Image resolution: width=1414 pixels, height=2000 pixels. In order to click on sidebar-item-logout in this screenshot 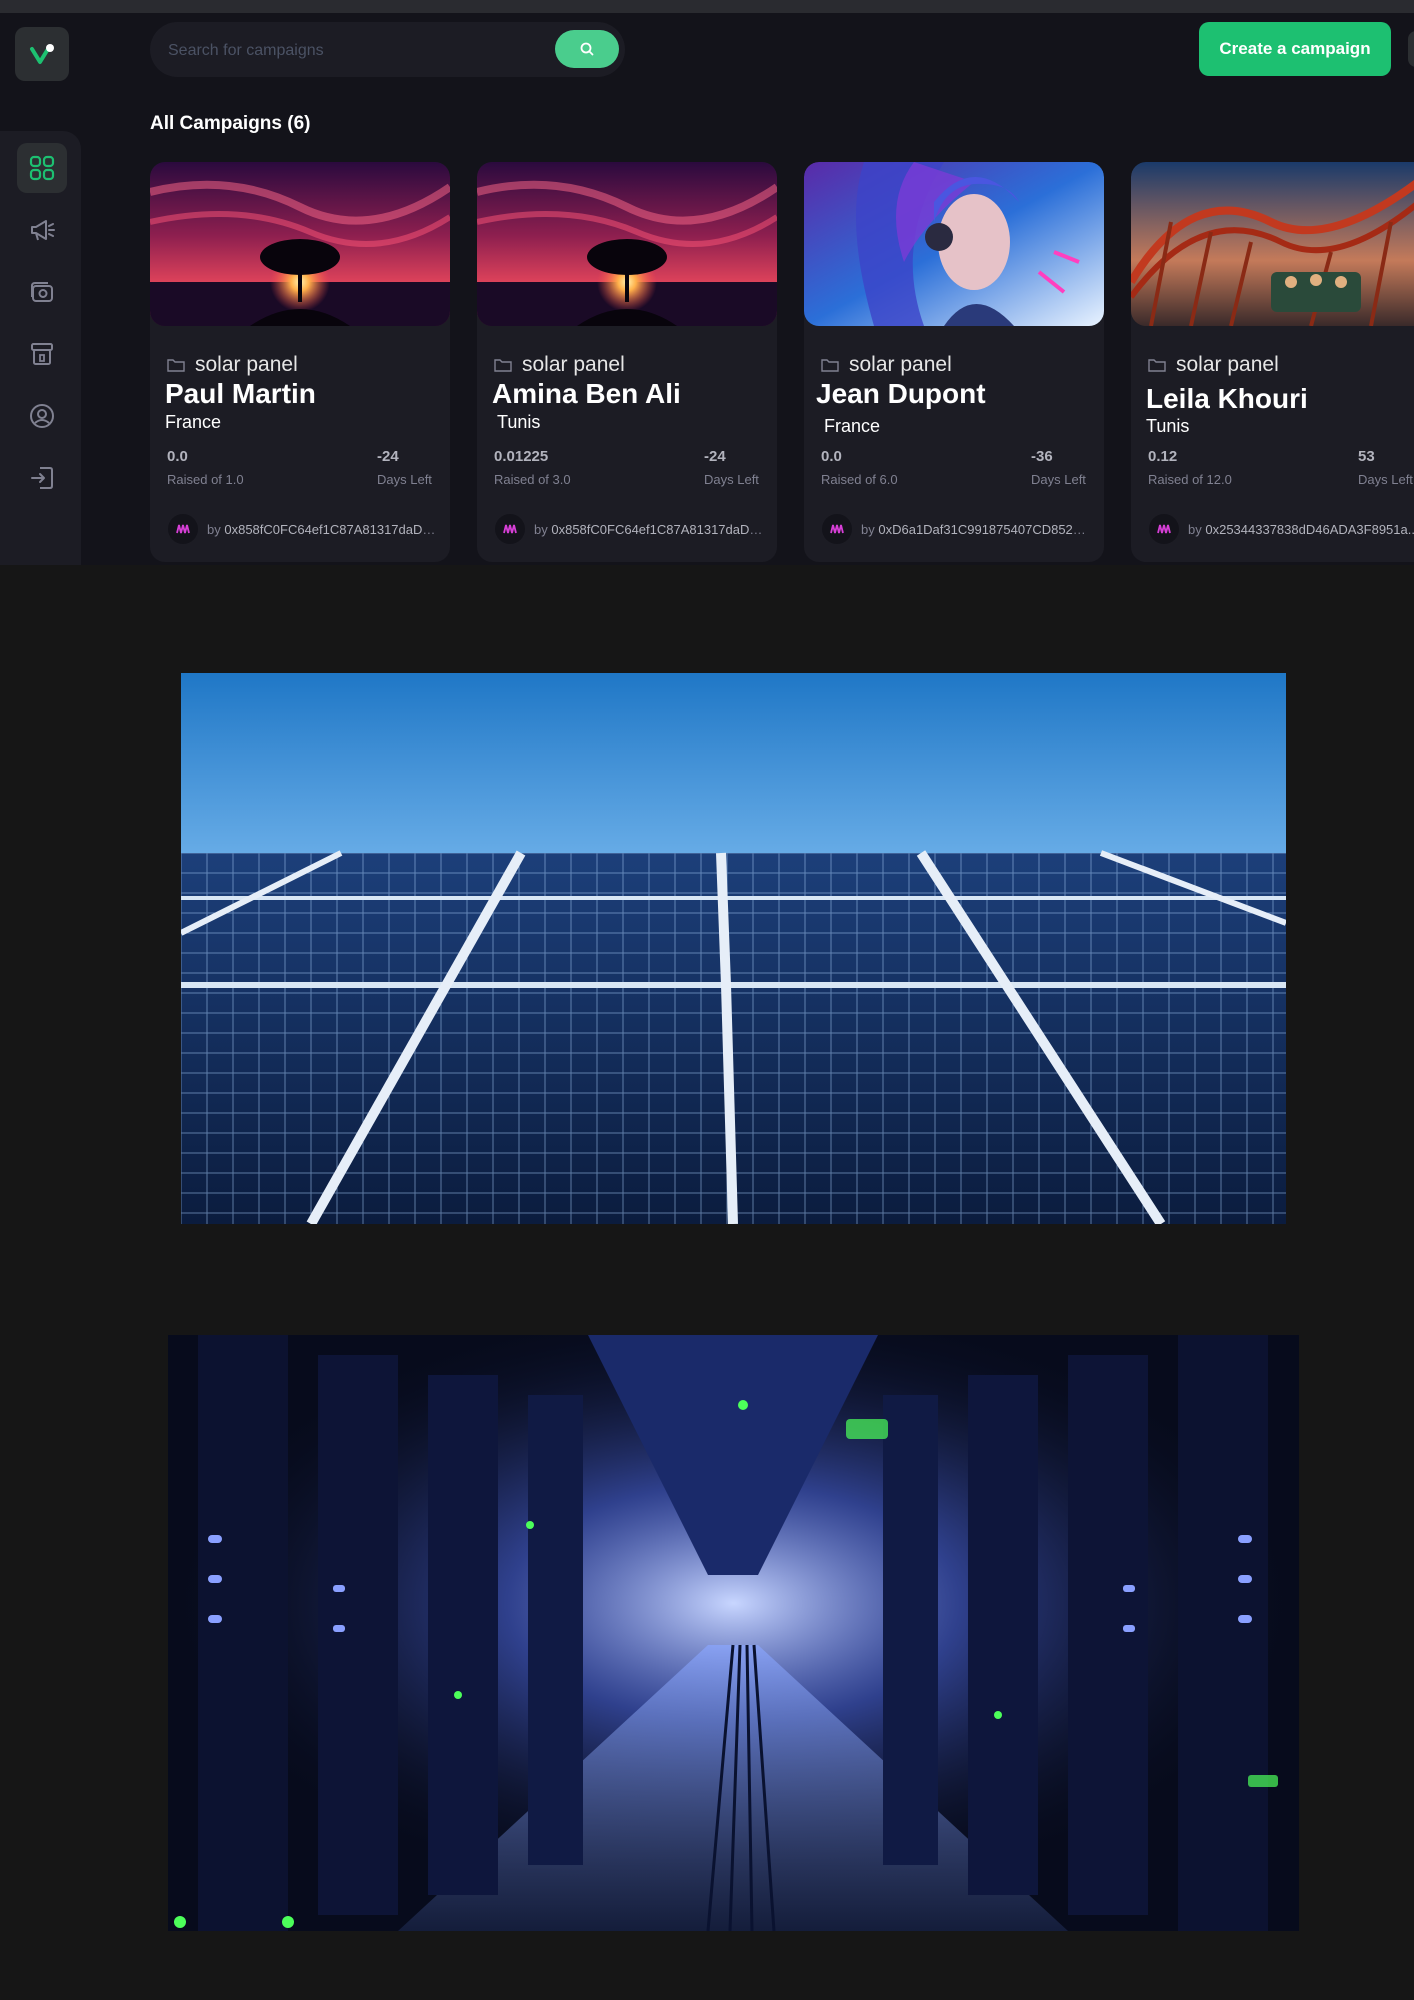, I will do `click(42, 478)`.